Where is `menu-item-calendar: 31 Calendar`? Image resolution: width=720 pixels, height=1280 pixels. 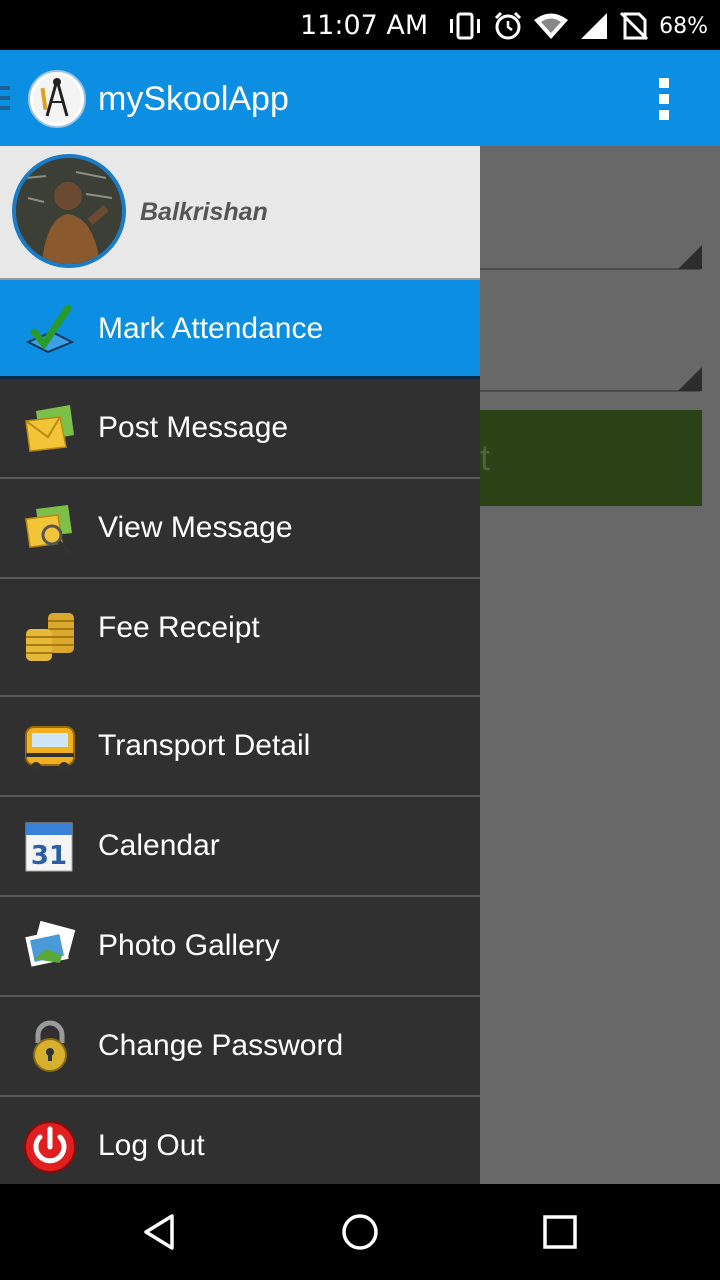
menu-item-calendar: 31 Calendar is located at coordinates (240, 847).